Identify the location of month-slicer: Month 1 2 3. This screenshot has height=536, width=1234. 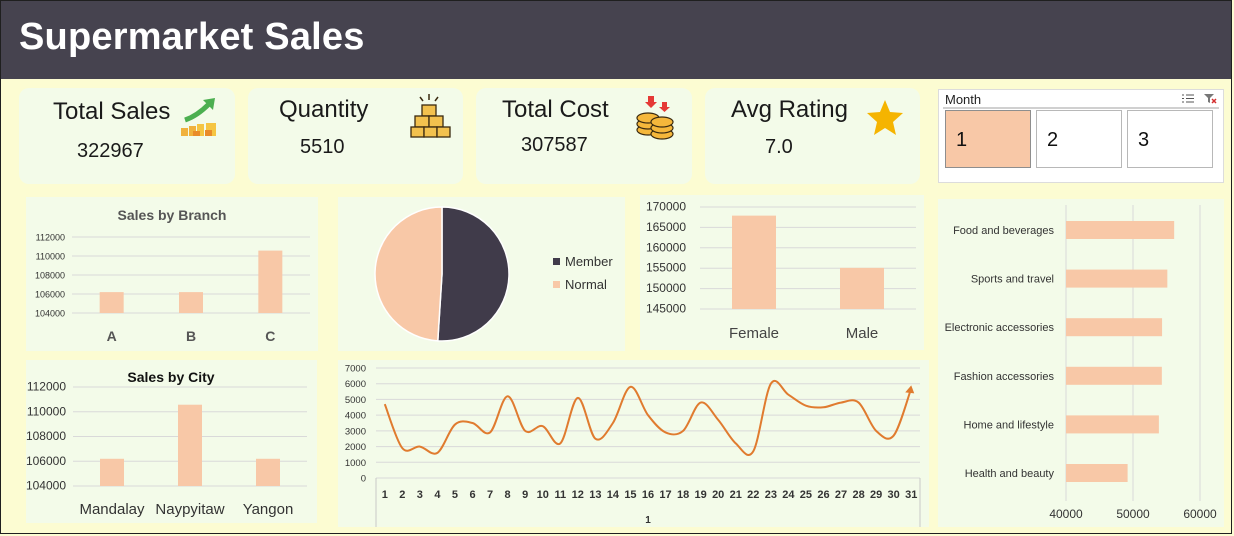
(1081, 136).